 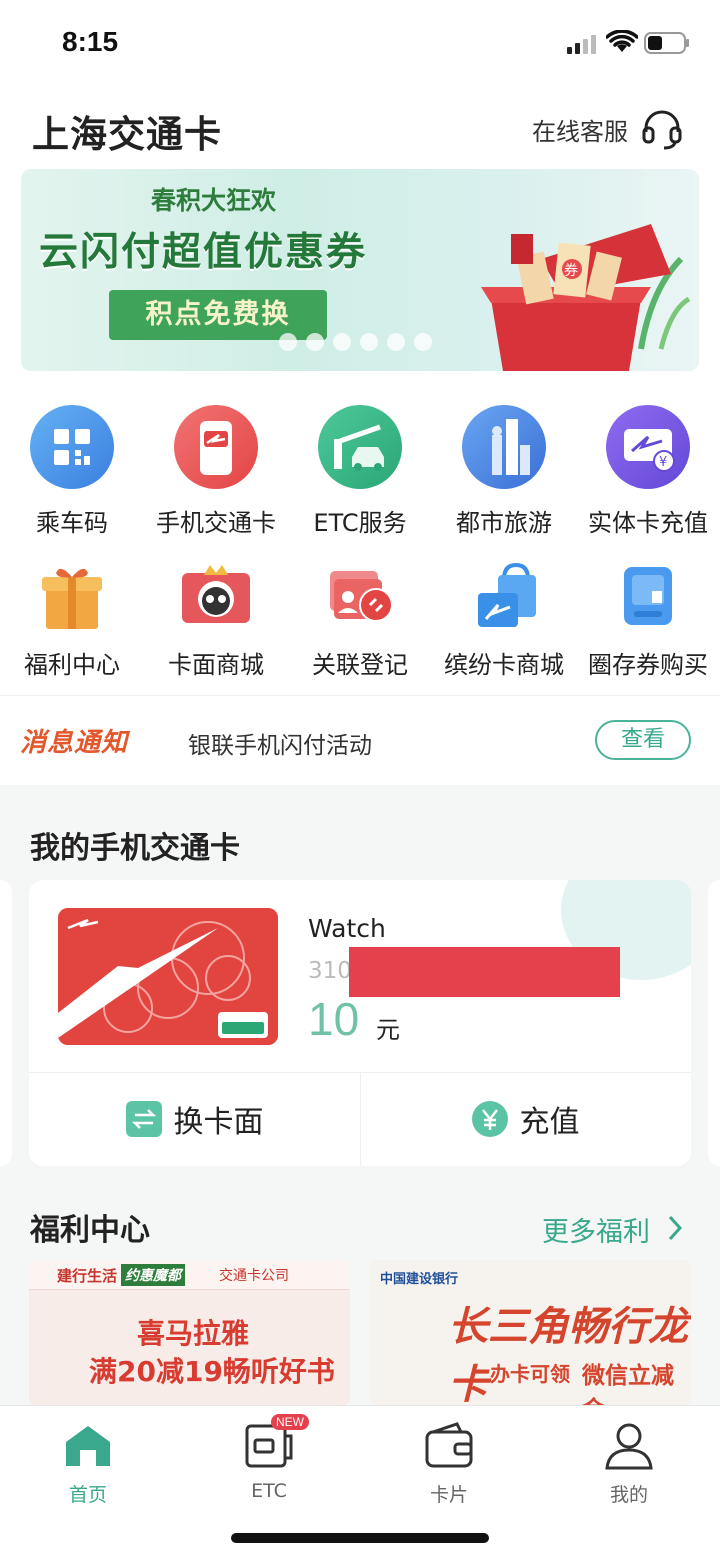 I want to click on promo-brand: 建行生活, so click(x=87, y=1276).